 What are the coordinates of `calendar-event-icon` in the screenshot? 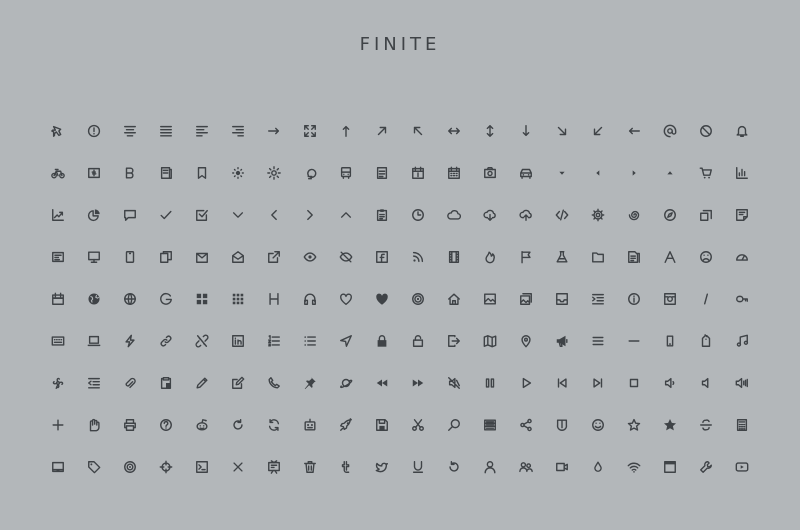 It's located at (58, 299).